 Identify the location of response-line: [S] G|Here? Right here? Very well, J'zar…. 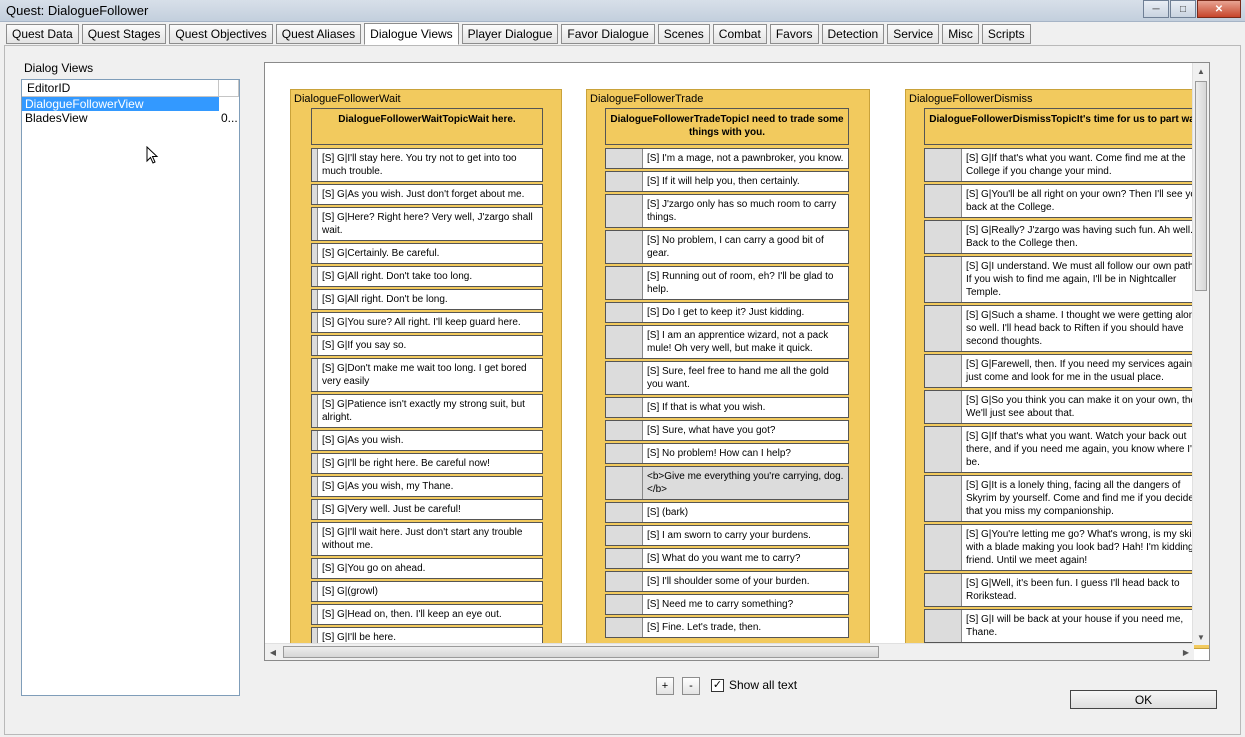
(427, 224).